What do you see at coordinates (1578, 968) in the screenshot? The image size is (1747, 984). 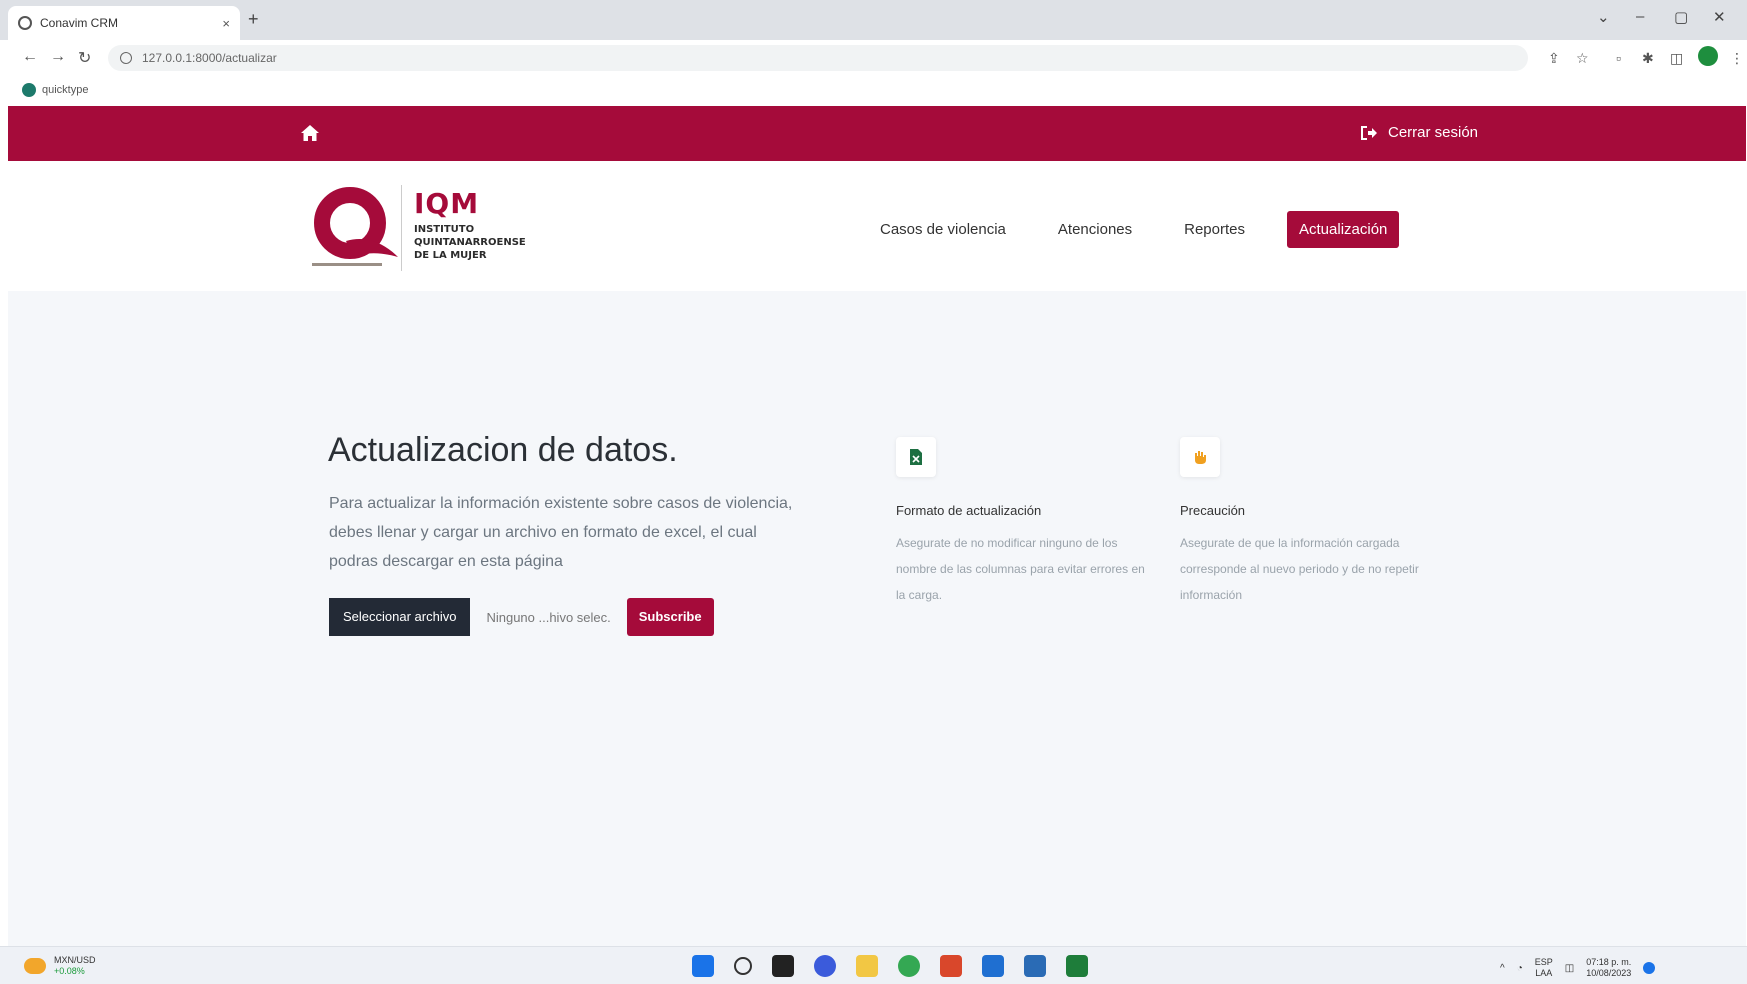 I see `system-tray: ^ ◔ ESP LAA ◫ 07:18 p. m. 10/08/2023` at bounding box center [1578, 968].